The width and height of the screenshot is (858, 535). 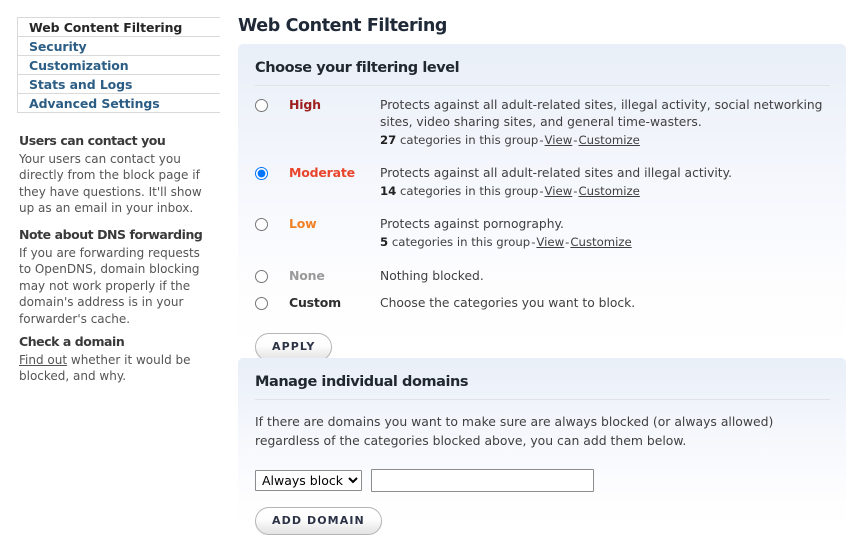 I want to click on sidebar-block-heading: Note about DNS forwarding, so click(x=111, y=234).